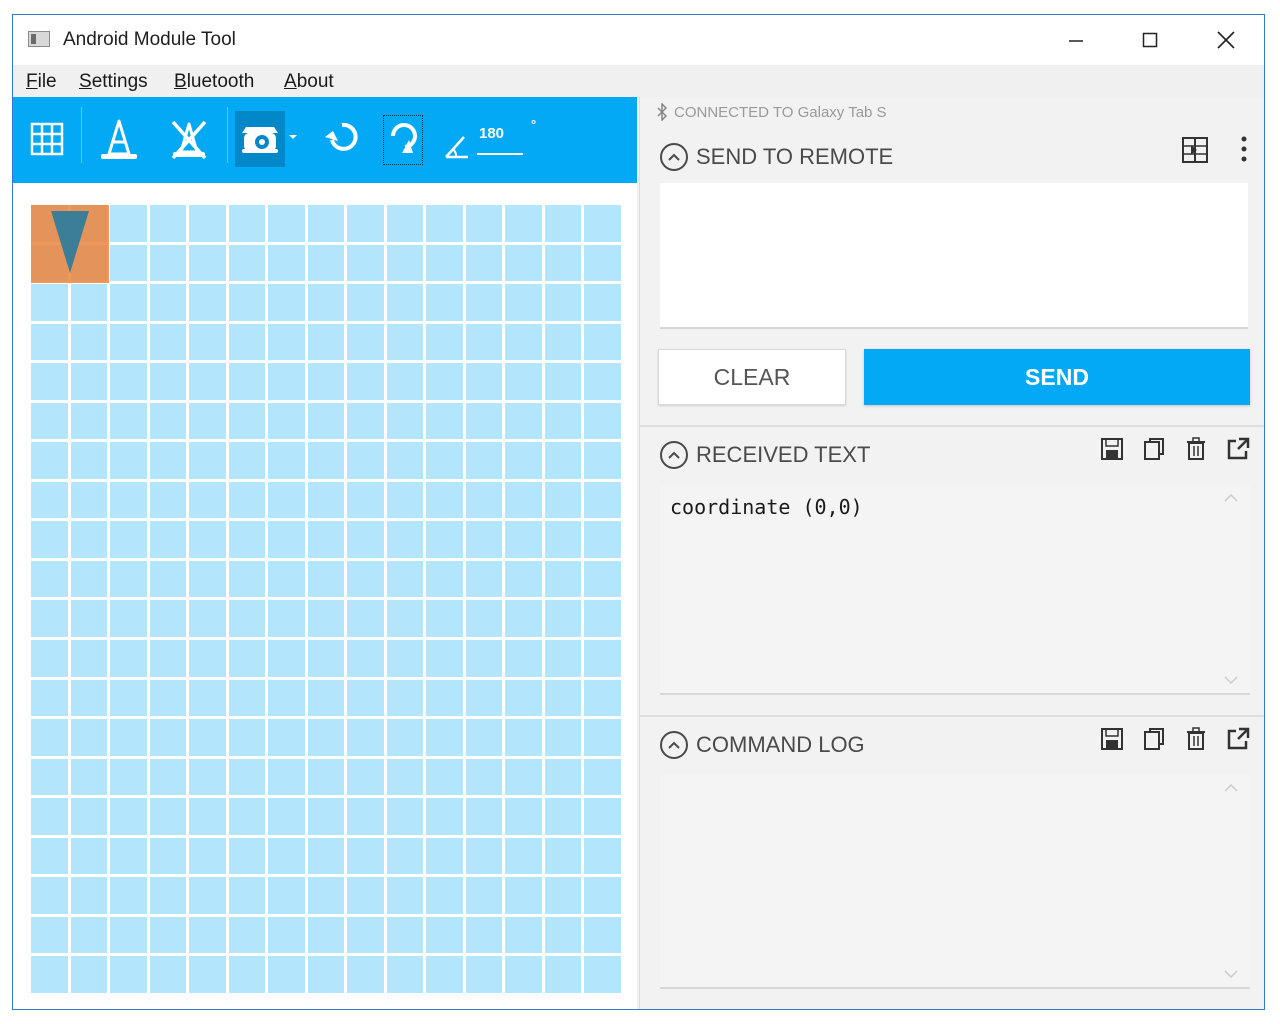  What do you see at coordinates (954, 256) in the screenshot?
I see `send-input` at bounding box center [954, 256].